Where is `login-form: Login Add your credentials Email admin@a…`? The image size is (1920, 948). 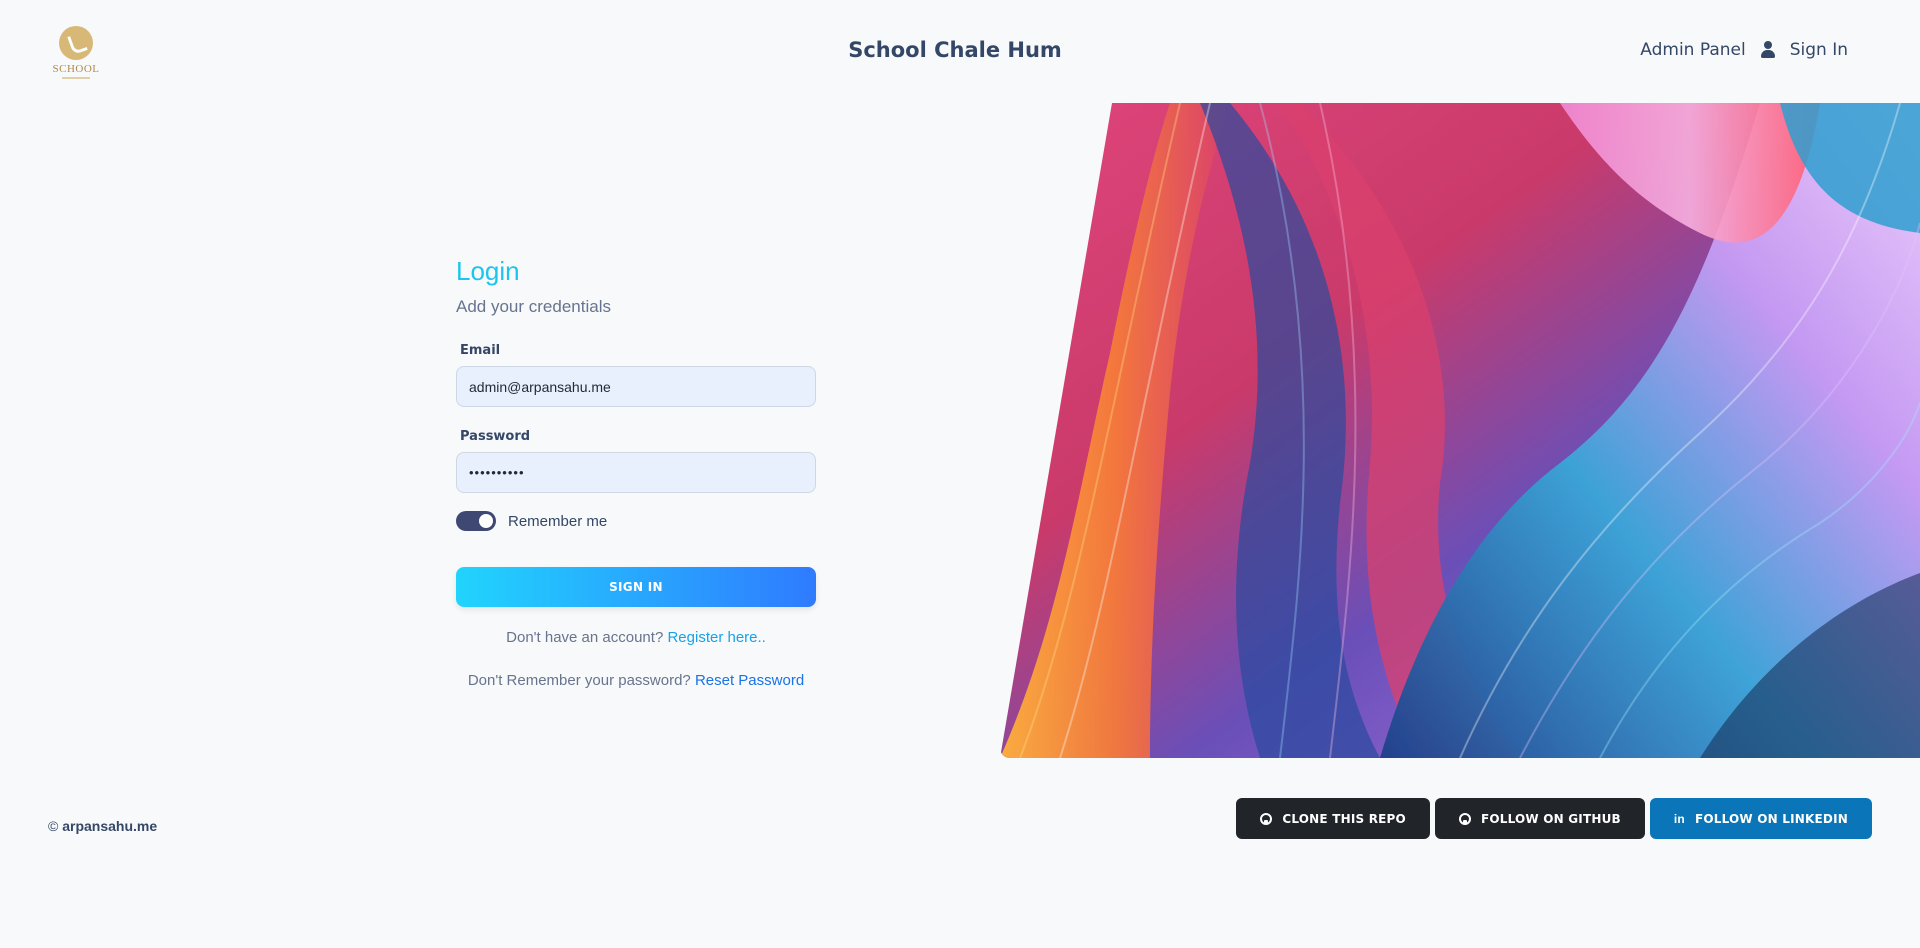
login-form: Login Add your credentials Email admin@a… is located at coordinates (636, 472).